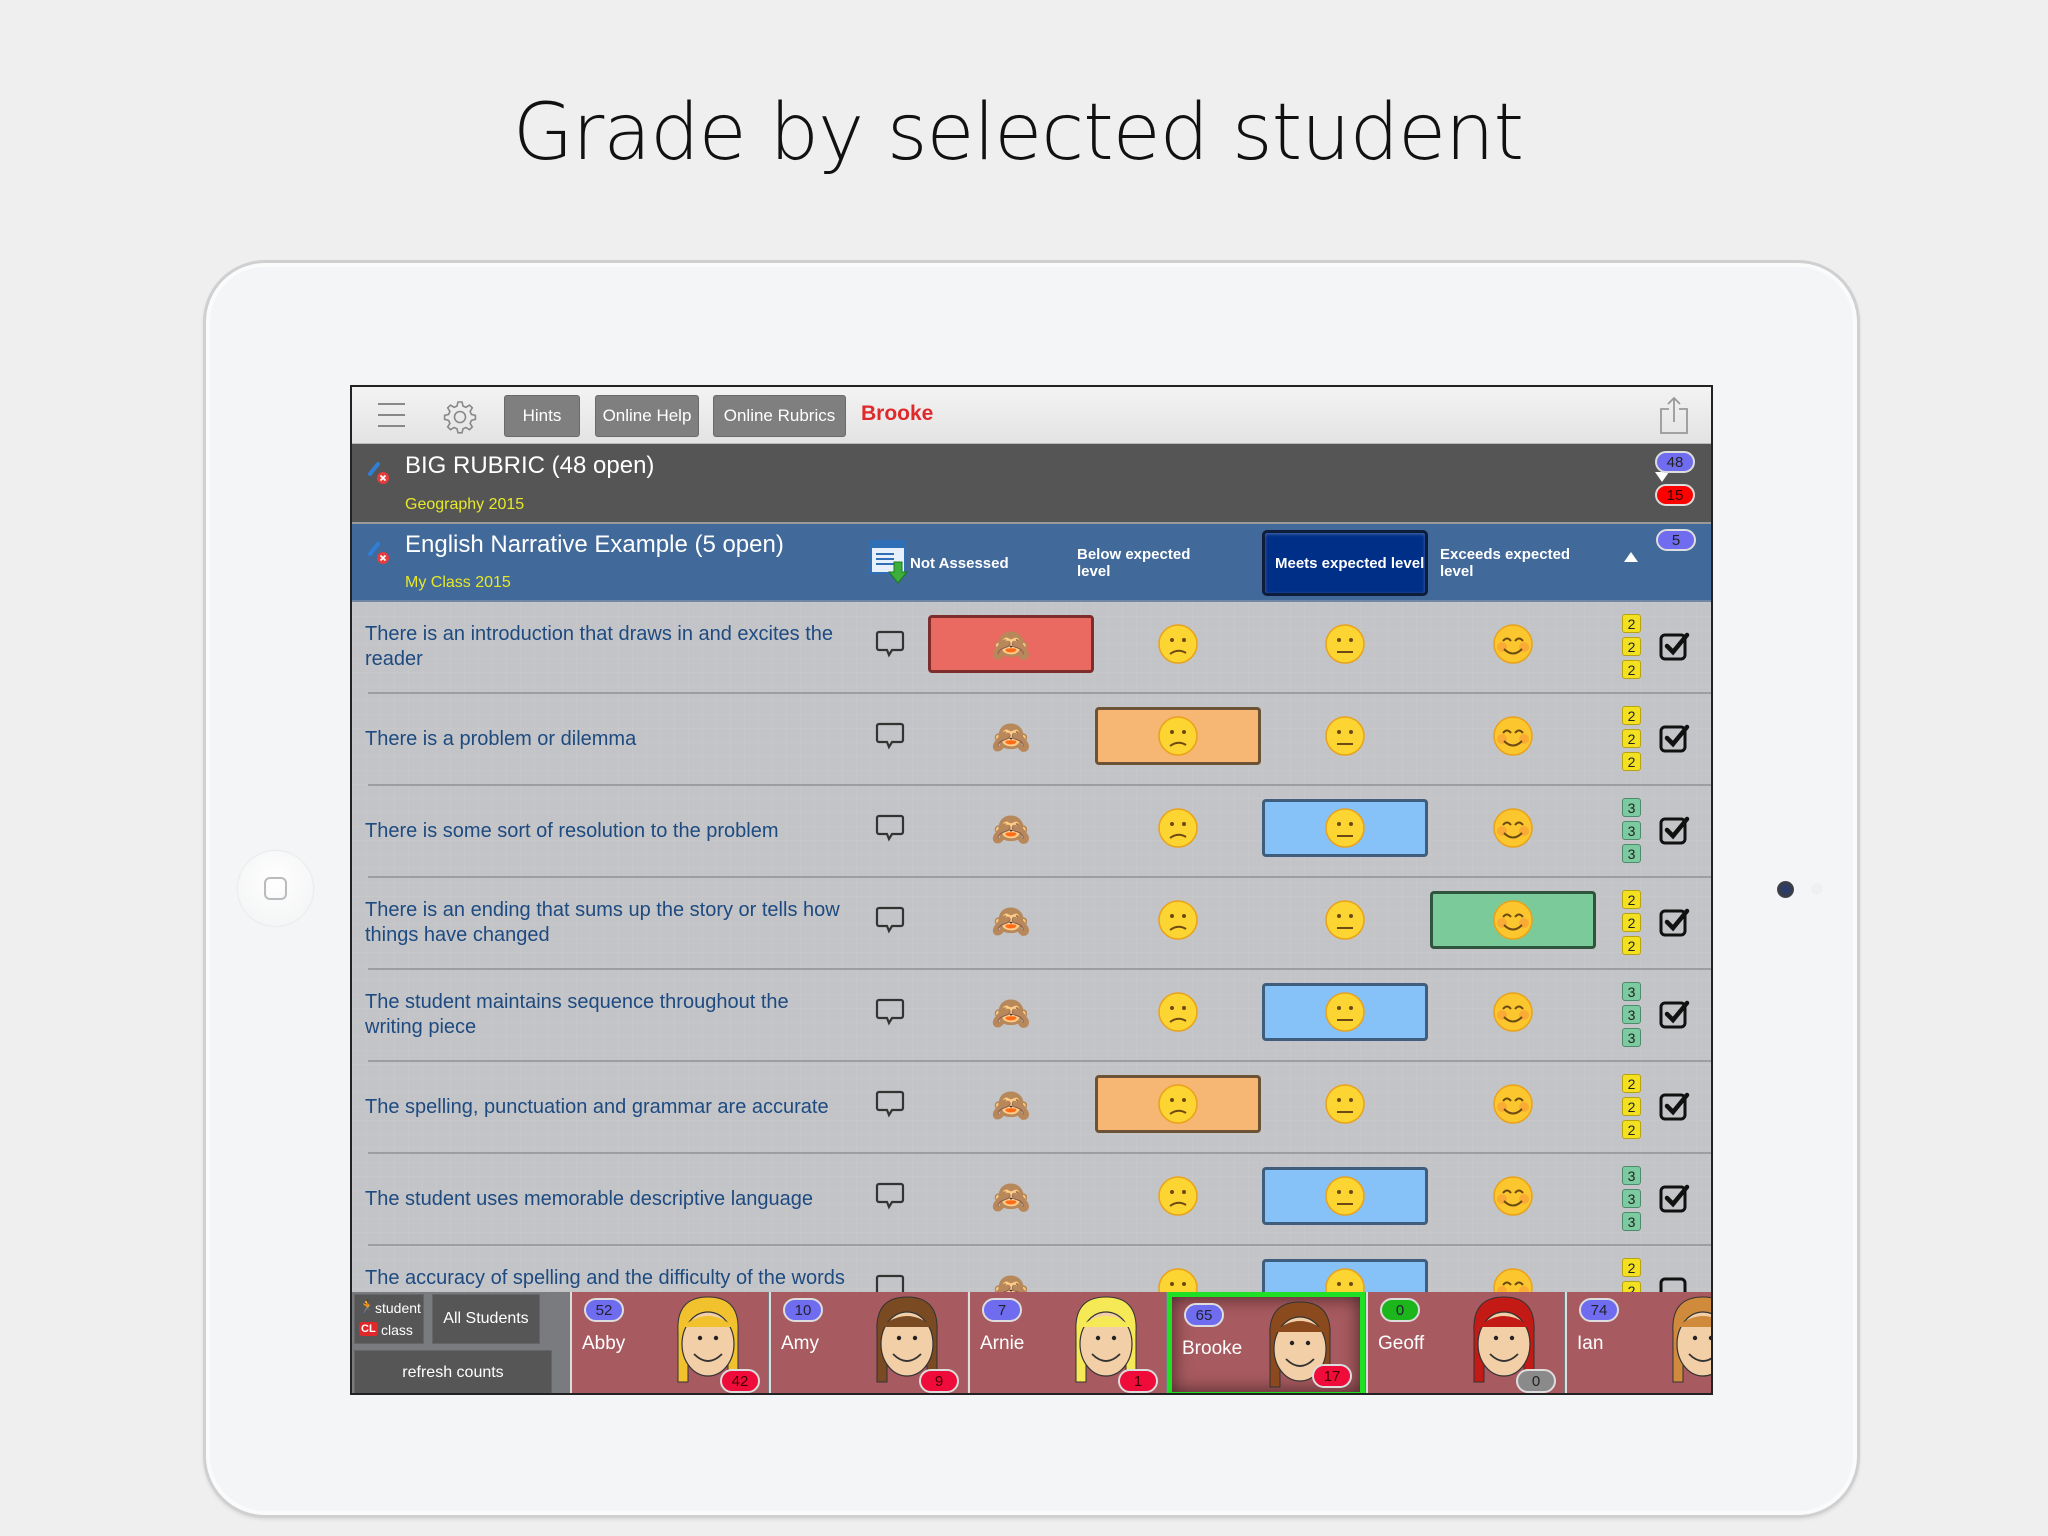 The image size is (2048, 1536). What do you see at coordinates (1632, 1108) in the screenshot?
I see `score-stack: 2 2 2` at bounding box center [1632, 1108].